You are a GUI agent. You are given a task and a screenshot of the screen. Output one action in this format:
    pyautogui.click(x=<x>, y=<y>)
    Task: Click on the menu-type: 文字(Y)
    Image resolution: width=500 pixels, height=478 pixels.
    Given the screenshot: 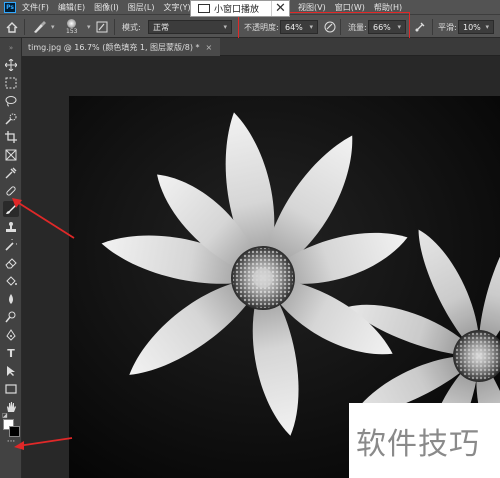 What is the action you would take?
    pyautogui.click(x=176, y=7)
    